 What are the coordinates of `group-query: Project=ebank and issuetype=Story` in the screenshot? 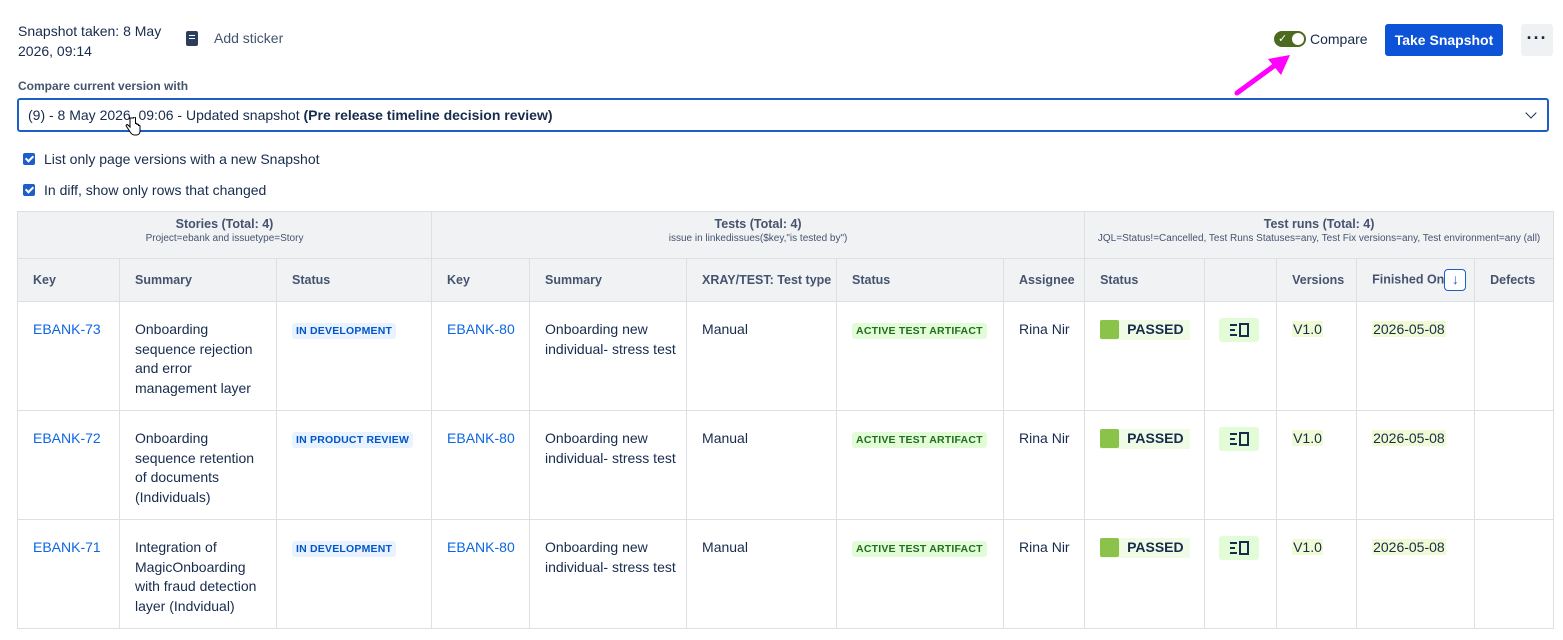 It's located at (224, 238).